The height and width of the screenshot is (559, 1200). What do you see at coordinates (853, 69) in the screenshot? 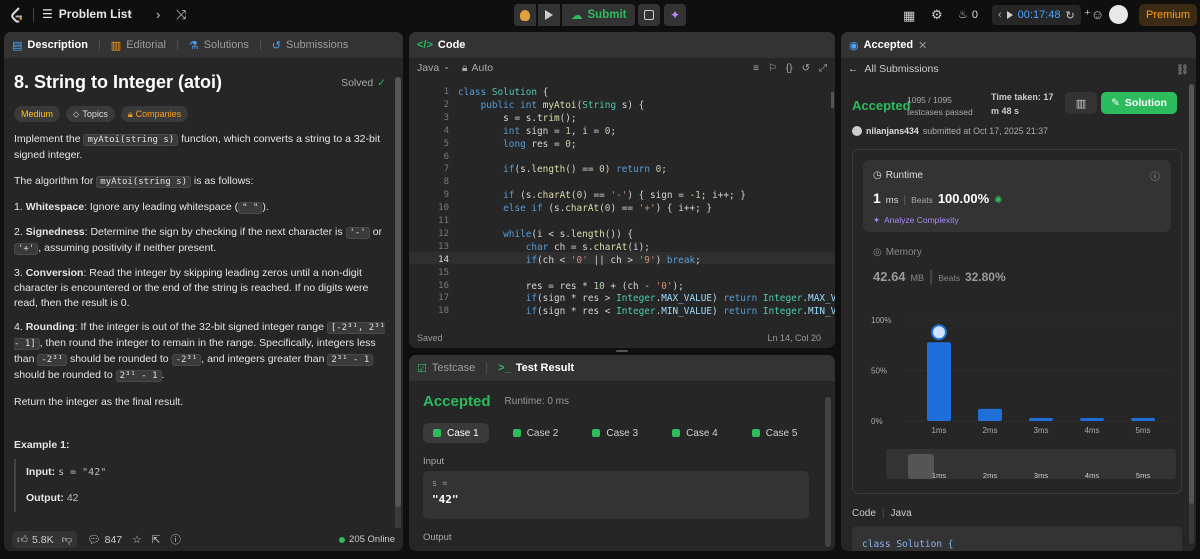
I see `back-arrow-icon: ←` at bounding box center [853, 69].